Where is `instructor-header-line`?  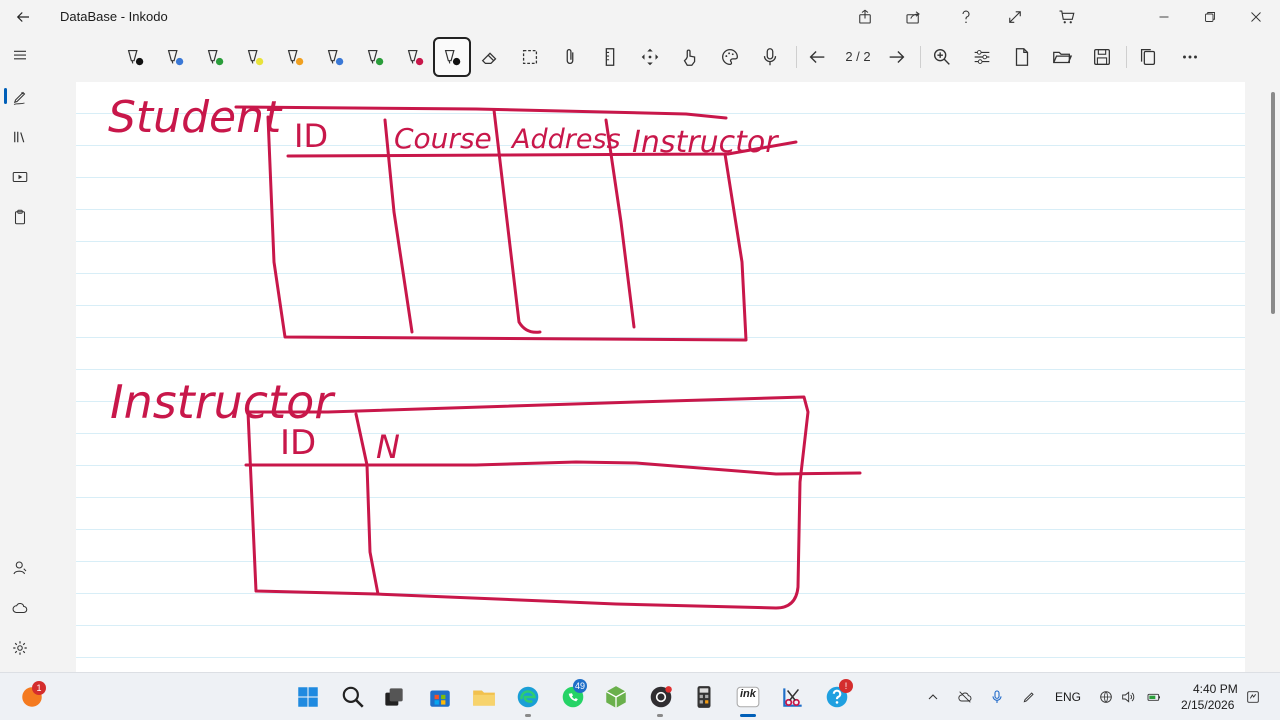 instructor-header-line is located at coordinates (553, 468).